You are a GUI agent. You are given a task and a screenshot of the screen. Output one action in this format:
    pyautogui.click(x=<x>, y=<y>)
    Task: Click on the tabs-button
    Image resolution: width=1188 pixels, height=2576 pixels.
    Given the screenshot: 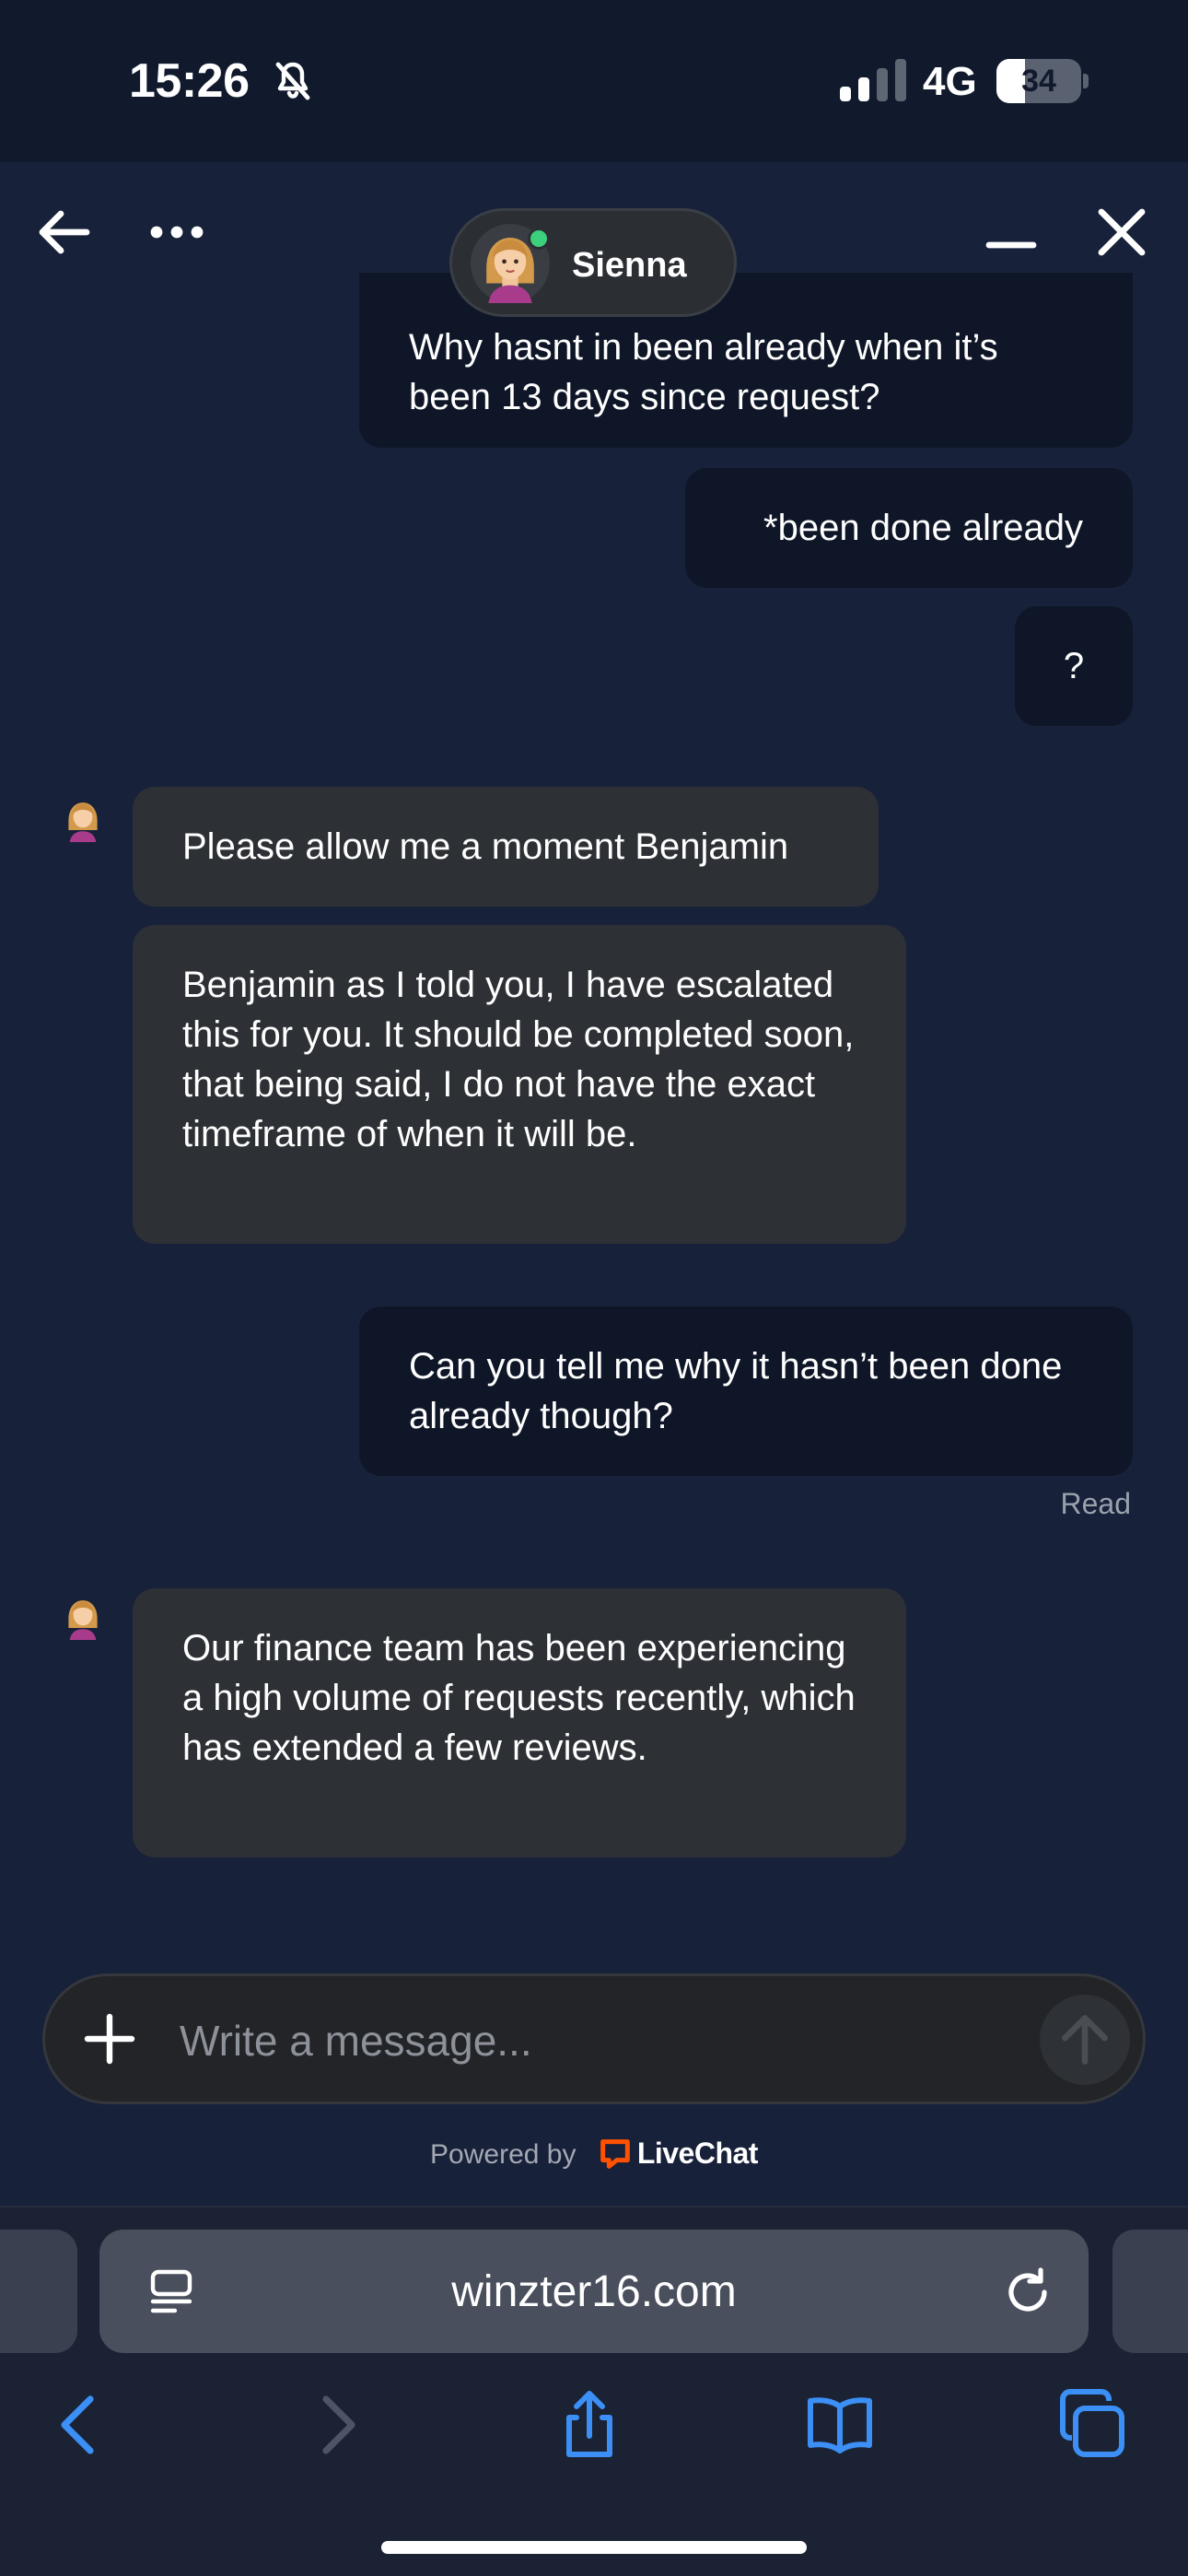 What is the action you would take?
    pyautogui.click(x=1092, y=2425)
    